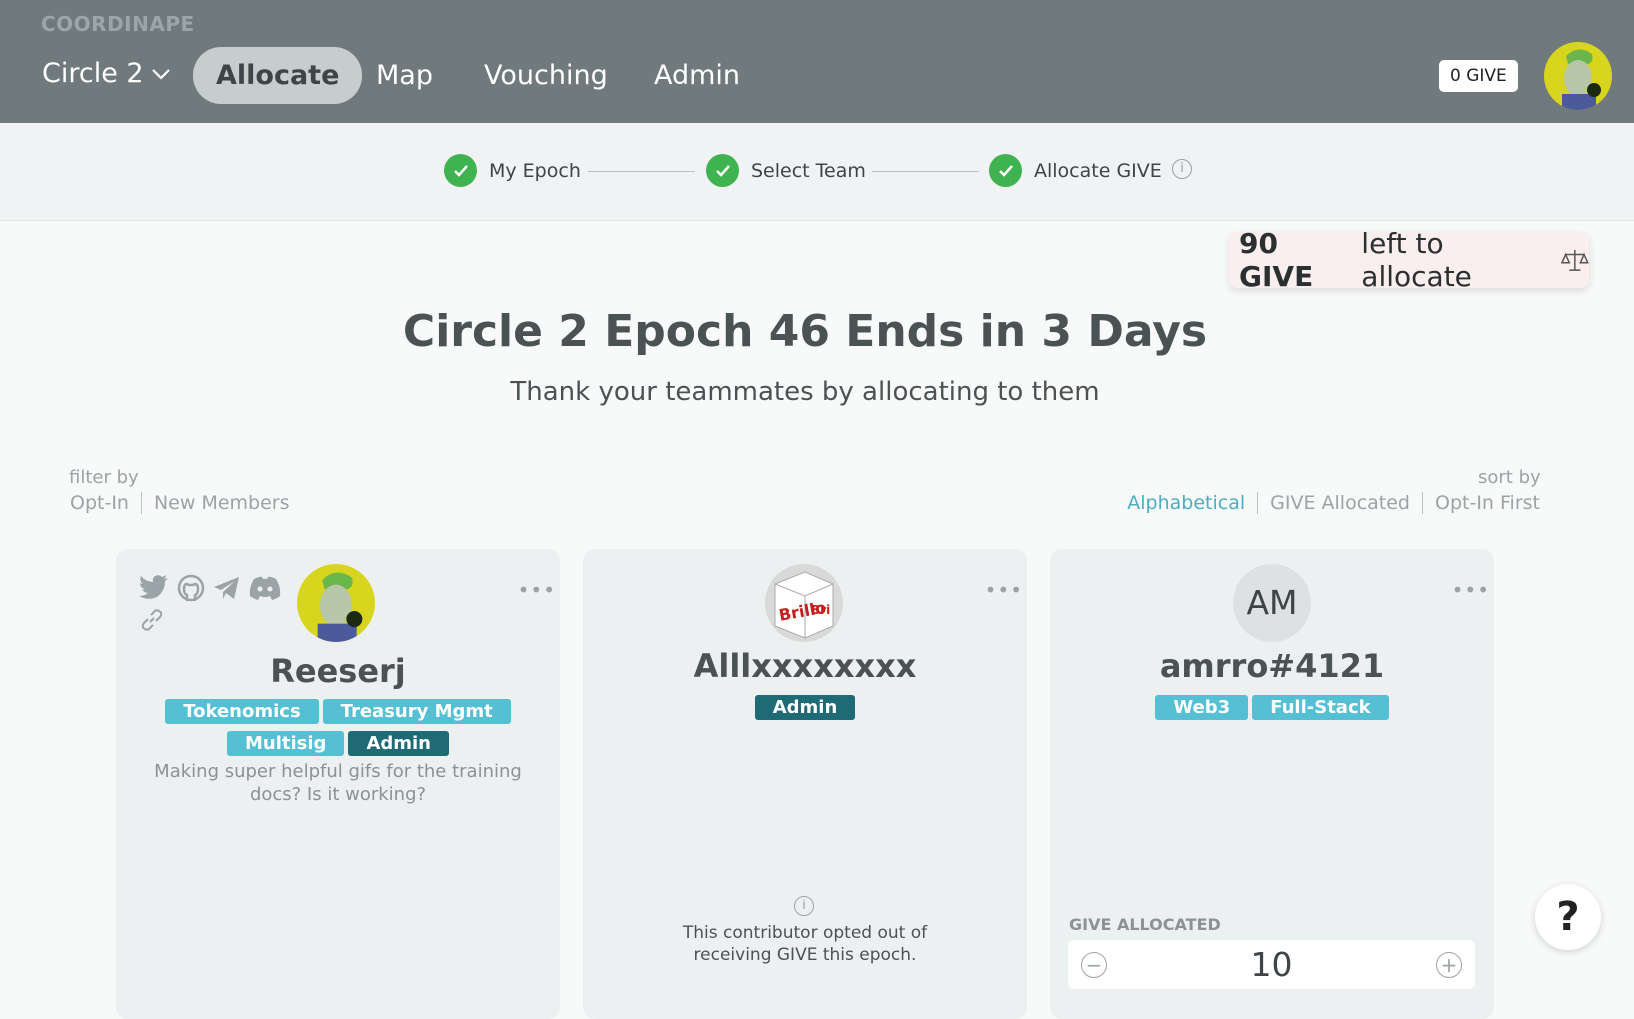  I want to click on tag: Treasury Mgmt, so click(416, 711).